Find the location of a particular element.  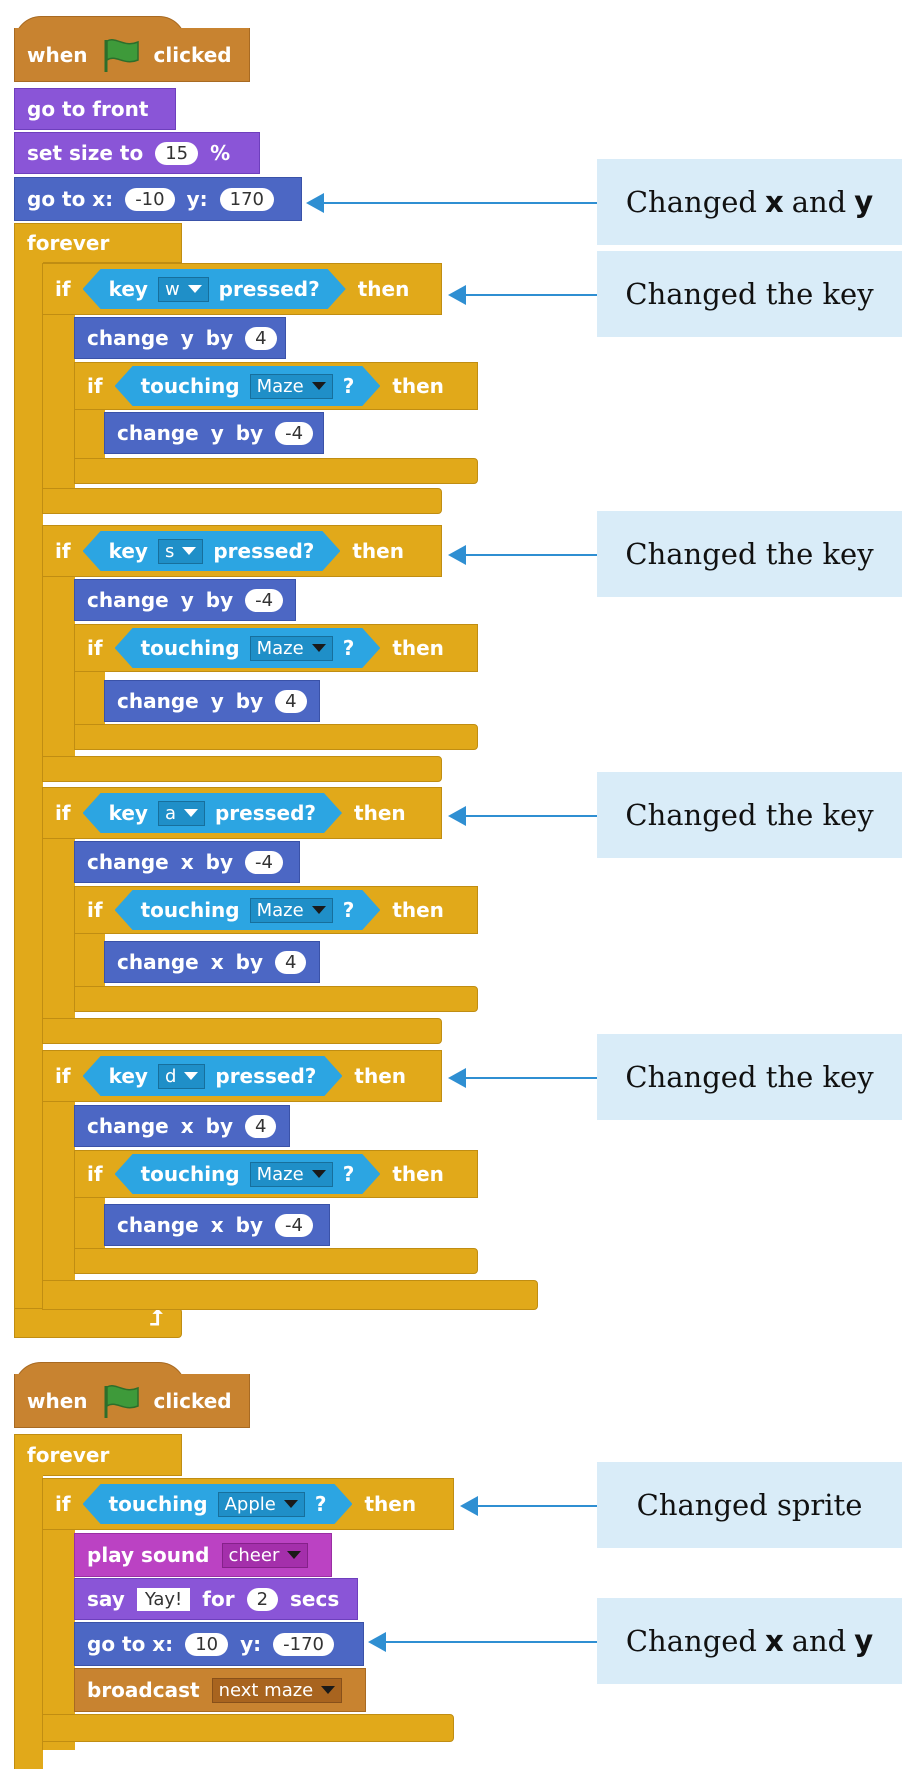

sound-dropdown: cheer is located at coordinates (265, 1555).